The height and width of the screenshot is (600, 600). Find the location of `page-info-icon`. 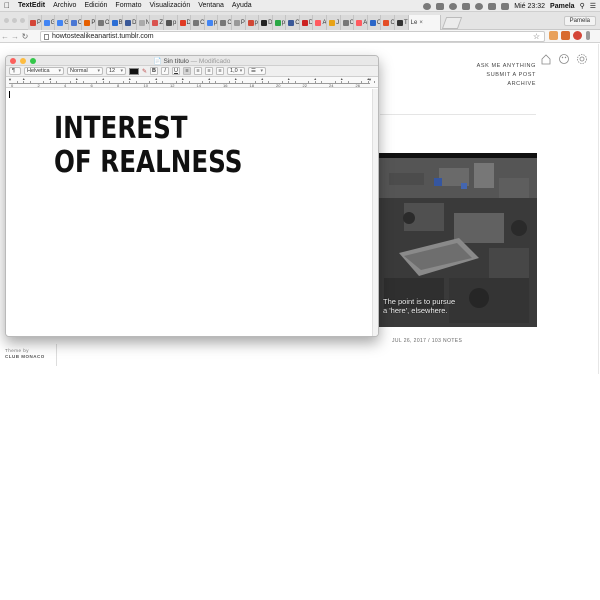

page-info-icon is located at coordinates (46, 36).